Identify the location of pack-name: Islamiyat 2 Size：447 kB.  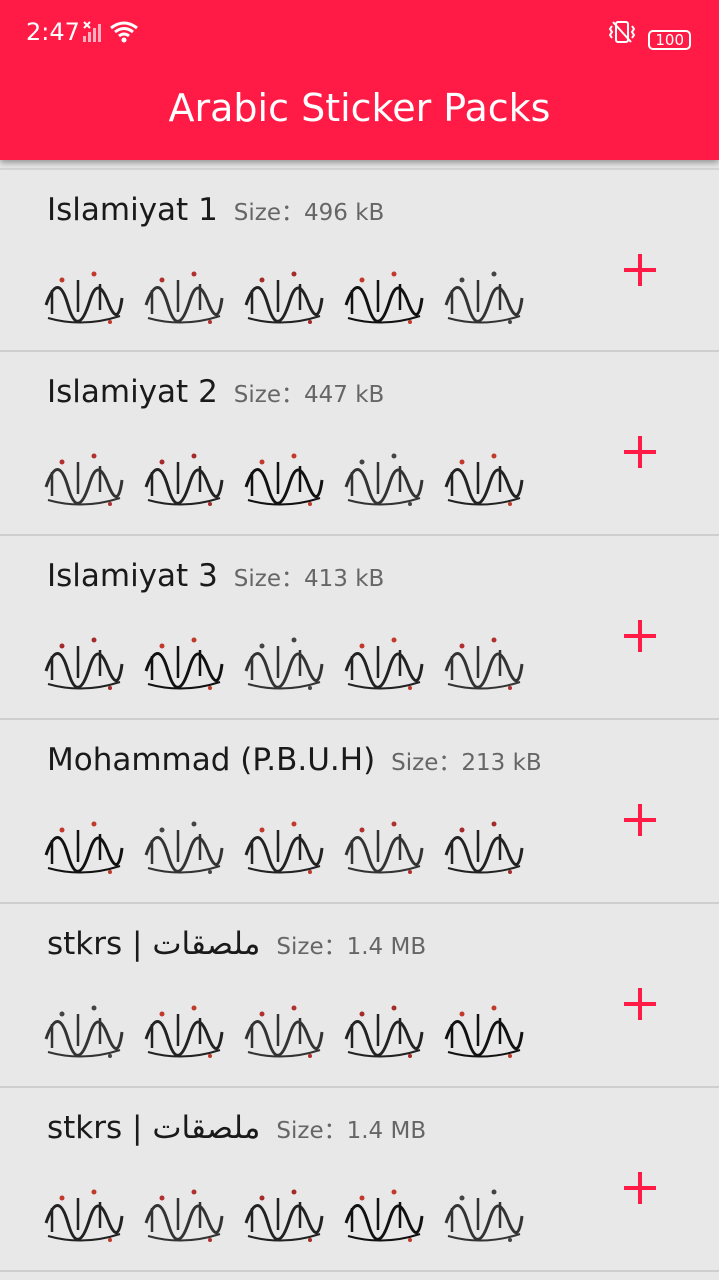
(215, 392).